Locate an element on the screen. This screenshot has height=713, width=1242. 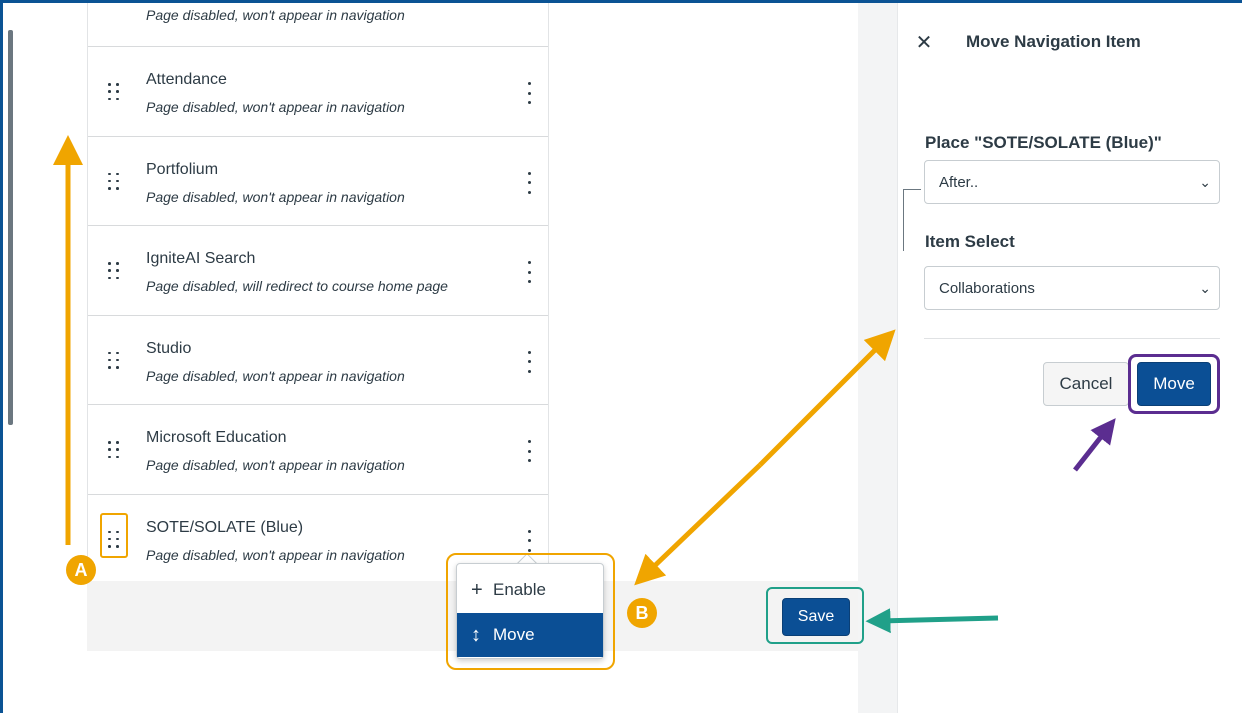
item-name: Microsoft Education is located at coordinates (216, 437).